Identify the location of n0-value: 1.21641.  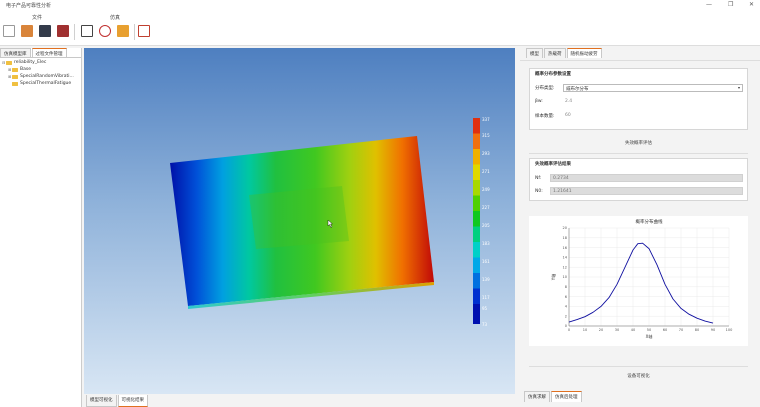
(646, 191).